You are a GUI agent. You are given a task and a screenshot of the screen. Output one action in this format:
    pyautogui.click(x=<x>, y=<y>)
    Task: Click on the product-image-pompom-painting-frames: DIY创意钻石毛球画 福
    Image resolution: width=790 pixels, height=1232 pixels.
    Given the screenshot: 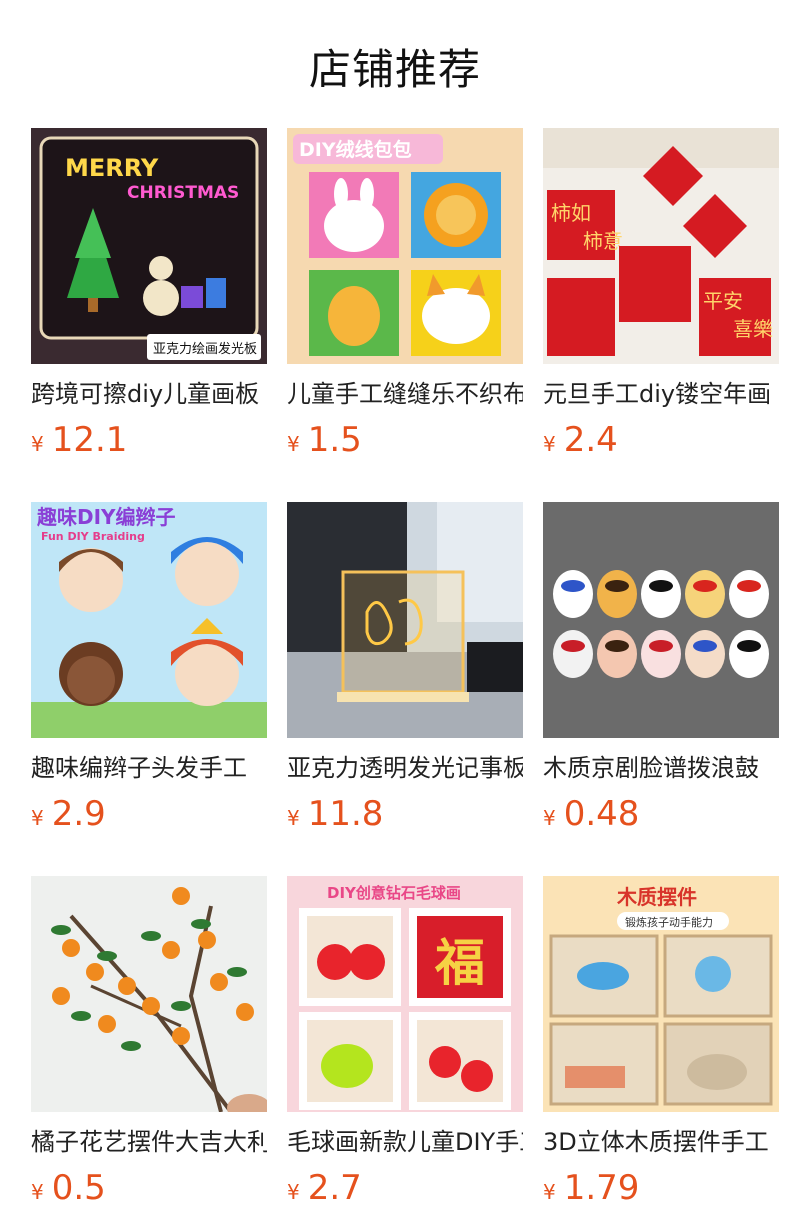 What is the action you would take?
    pyautogui.click(x=405, y=994)
    